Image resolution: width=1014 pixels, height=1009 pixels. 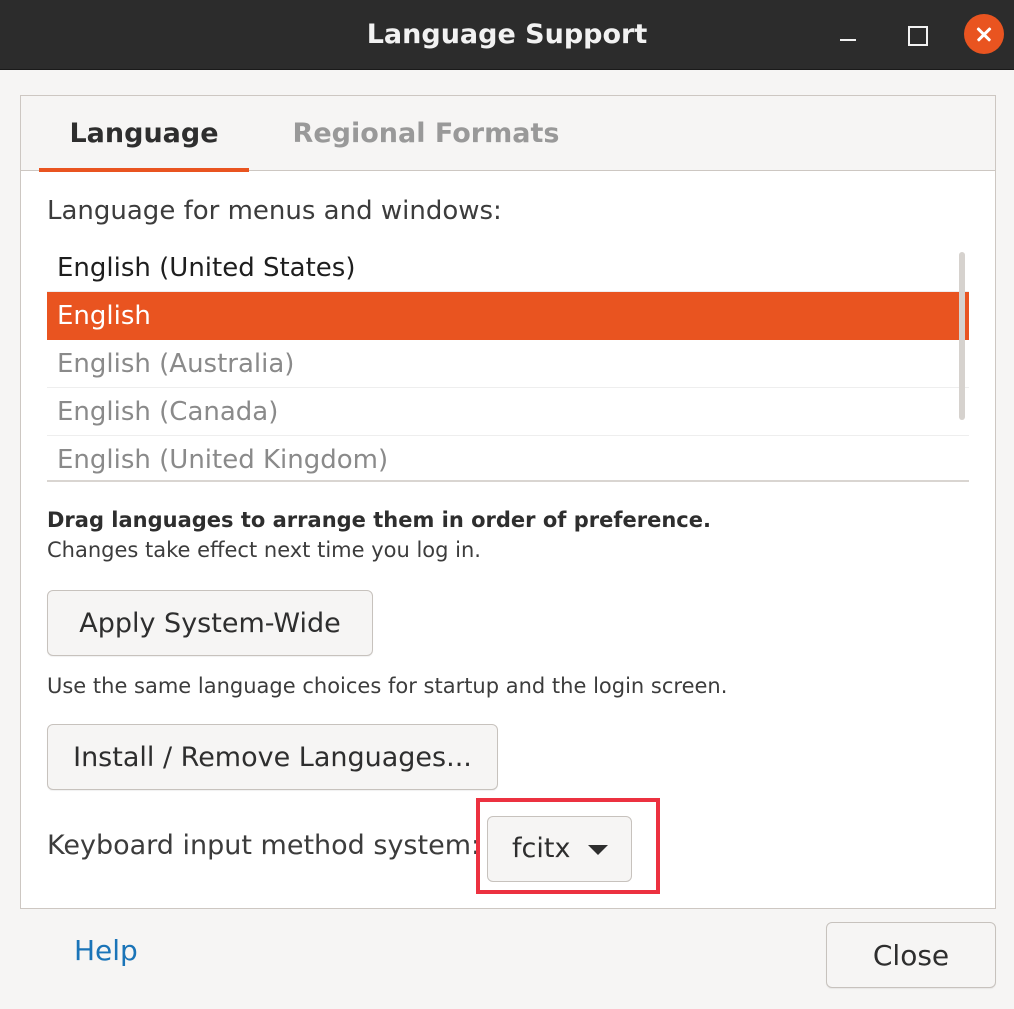 I want to click on apply-system-wide-button: Apply System-Wide, so click(x=210, y=623).